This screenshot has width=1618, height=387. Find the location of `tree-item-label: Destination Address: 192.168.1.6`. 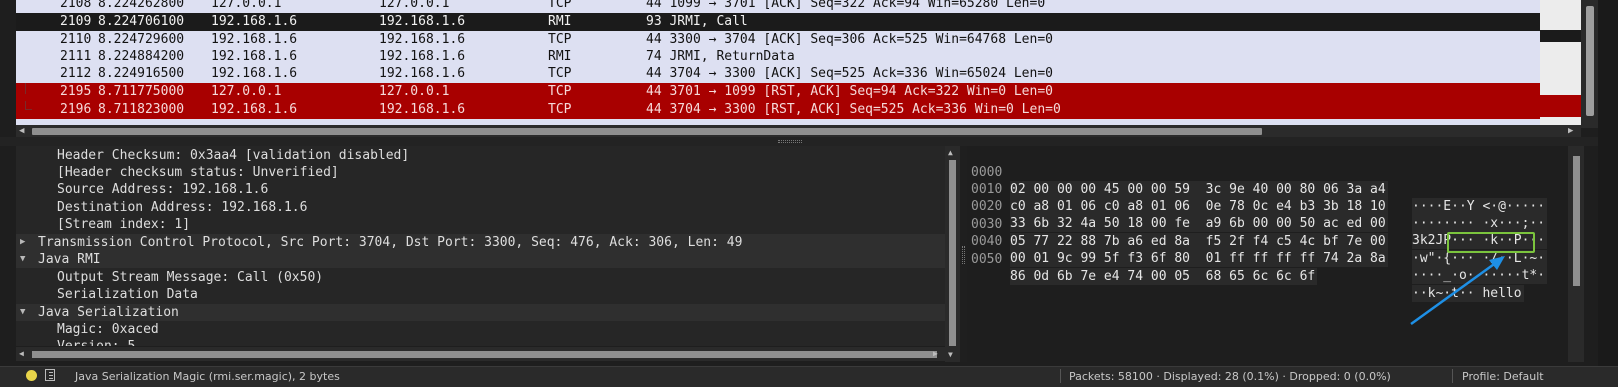

tree-item-label: Destination Address: 192.168.1.6 is located at coordinates (182, 207).